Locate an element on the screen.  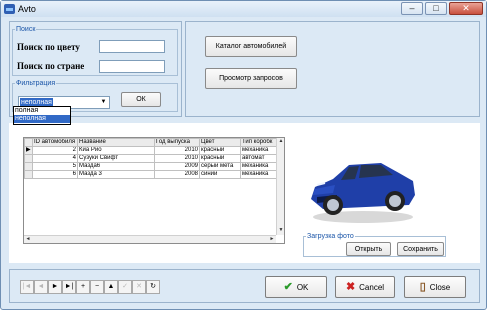
search-by-color-label: Поиск по цвету is located at coordinates (48, 47).